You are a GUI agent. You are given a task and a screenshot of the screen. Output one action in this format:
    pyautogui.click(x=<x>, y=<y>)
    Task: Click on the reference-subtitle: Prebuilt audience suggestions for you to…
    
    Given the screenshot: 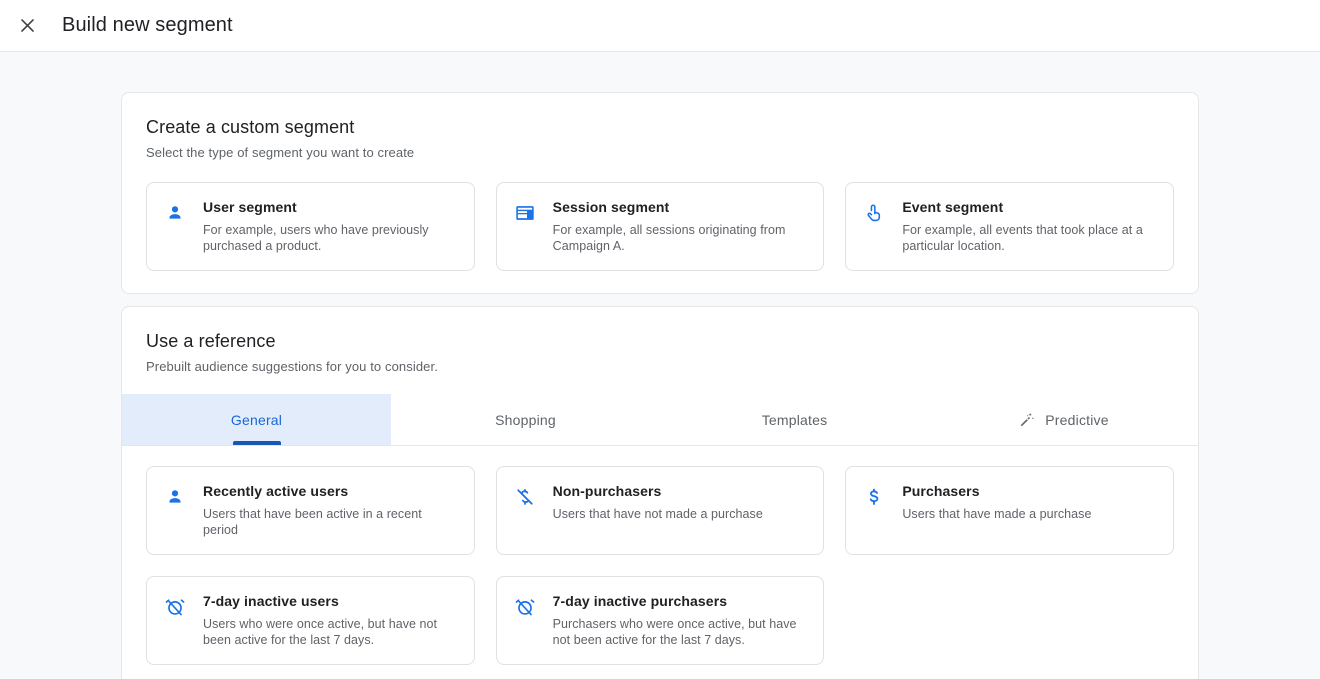 What is the action you would take?
    pyautogui.click(x=292, y=366)
    